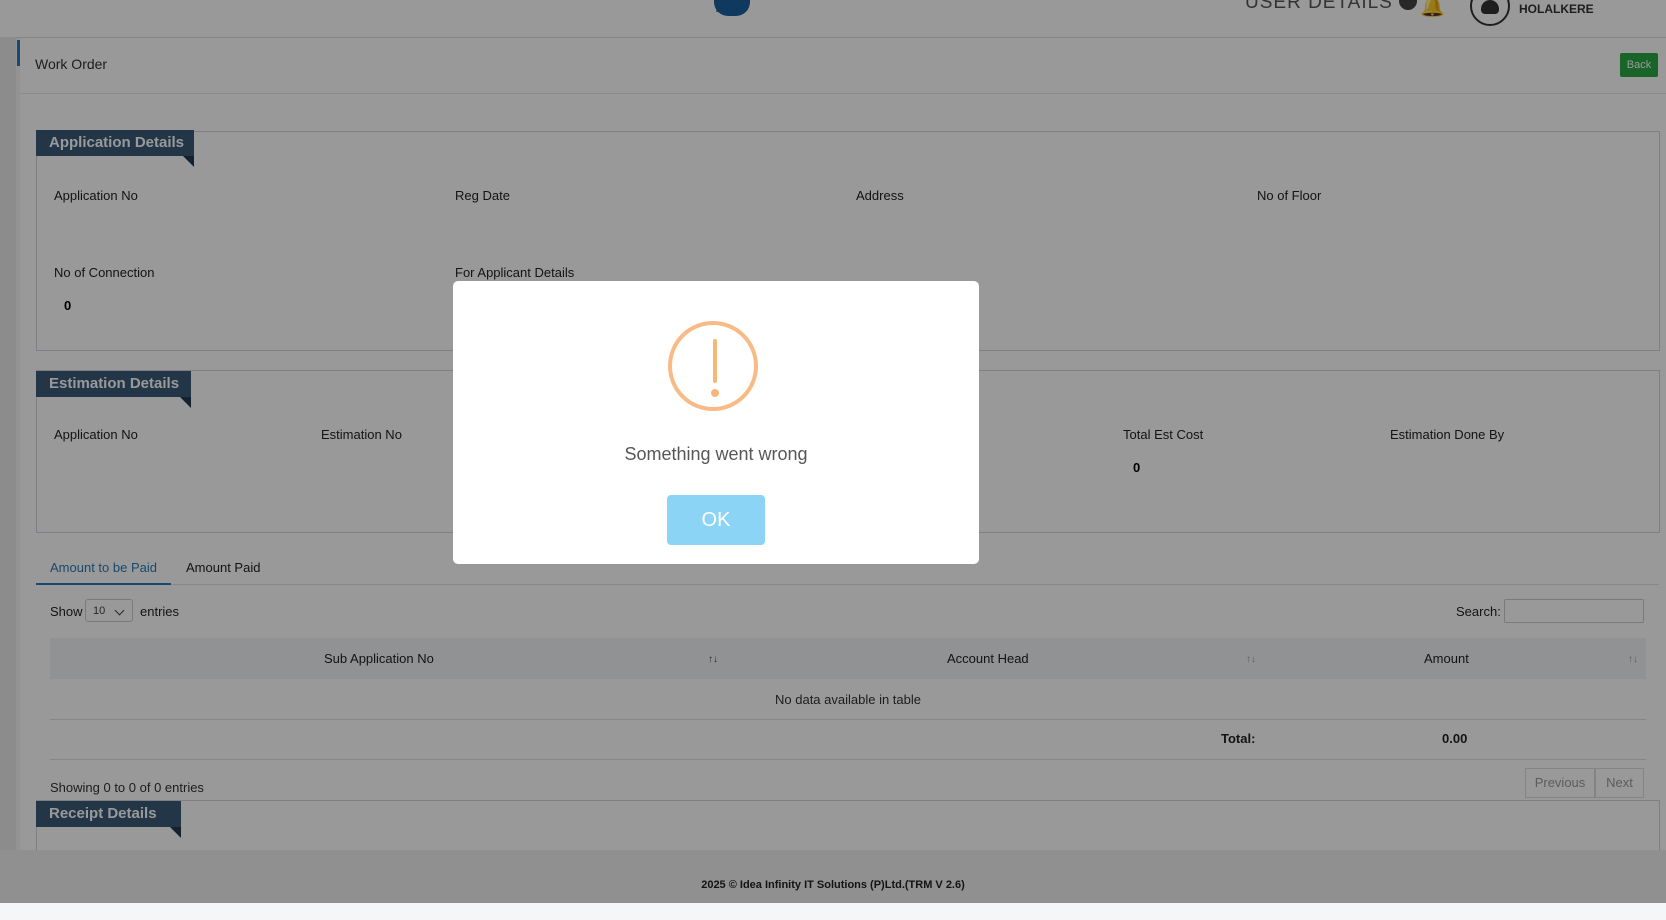  I want to click on warning-icon-dot, so click(715, 393).